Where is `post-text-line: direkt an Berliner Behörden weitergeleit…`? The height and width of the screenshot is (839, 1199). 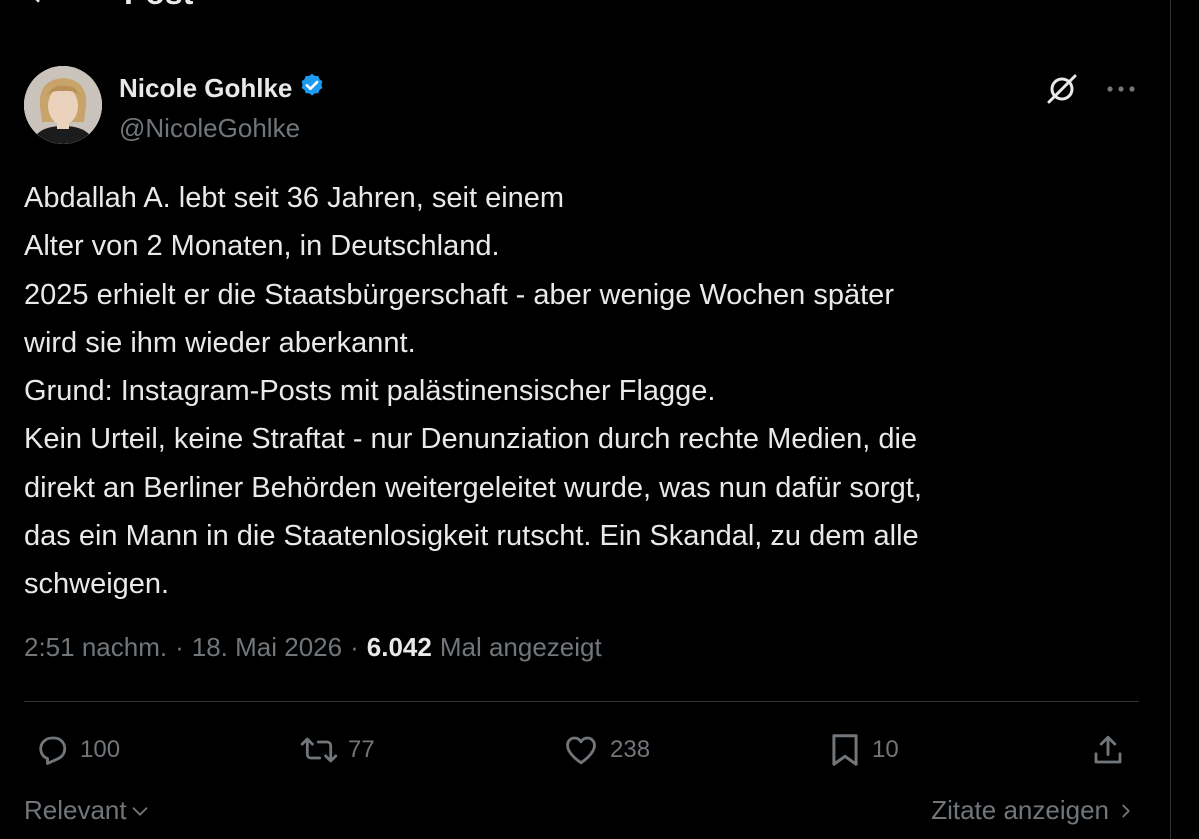
post-text-line: direkt an Berliner Behörden weitergeleit… is located at coordinates (473, 487).